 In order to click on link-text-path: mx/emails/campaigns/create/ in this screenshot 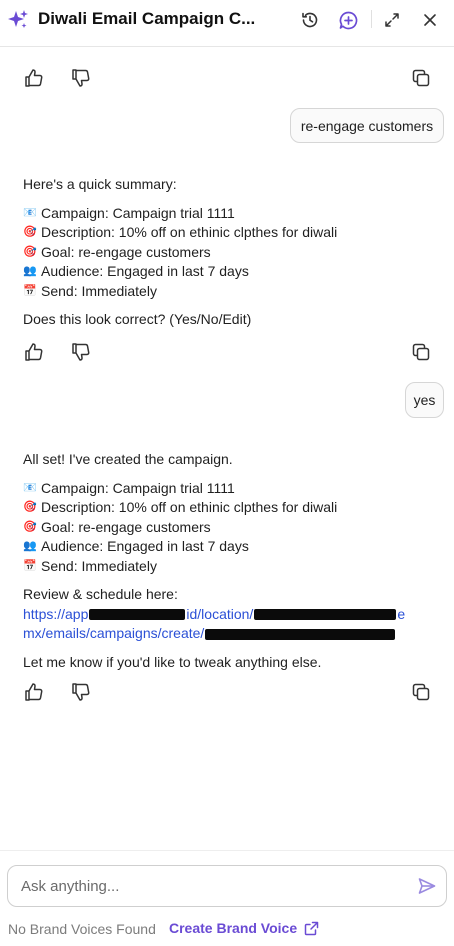, I will do `click(114, 633)`.